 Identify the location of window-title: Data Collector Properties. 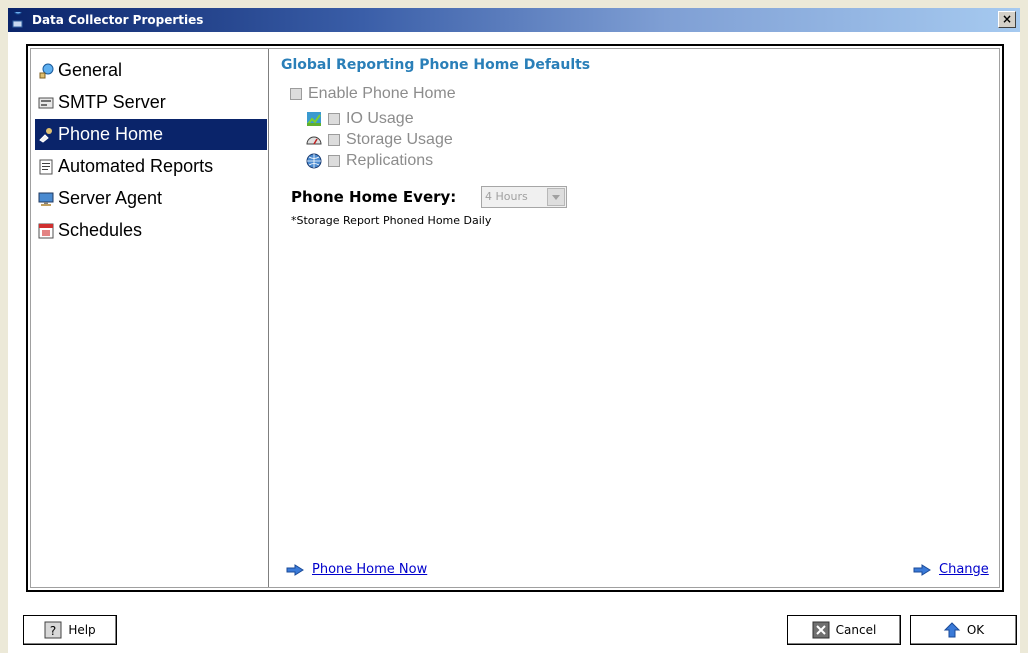
(118, 20).